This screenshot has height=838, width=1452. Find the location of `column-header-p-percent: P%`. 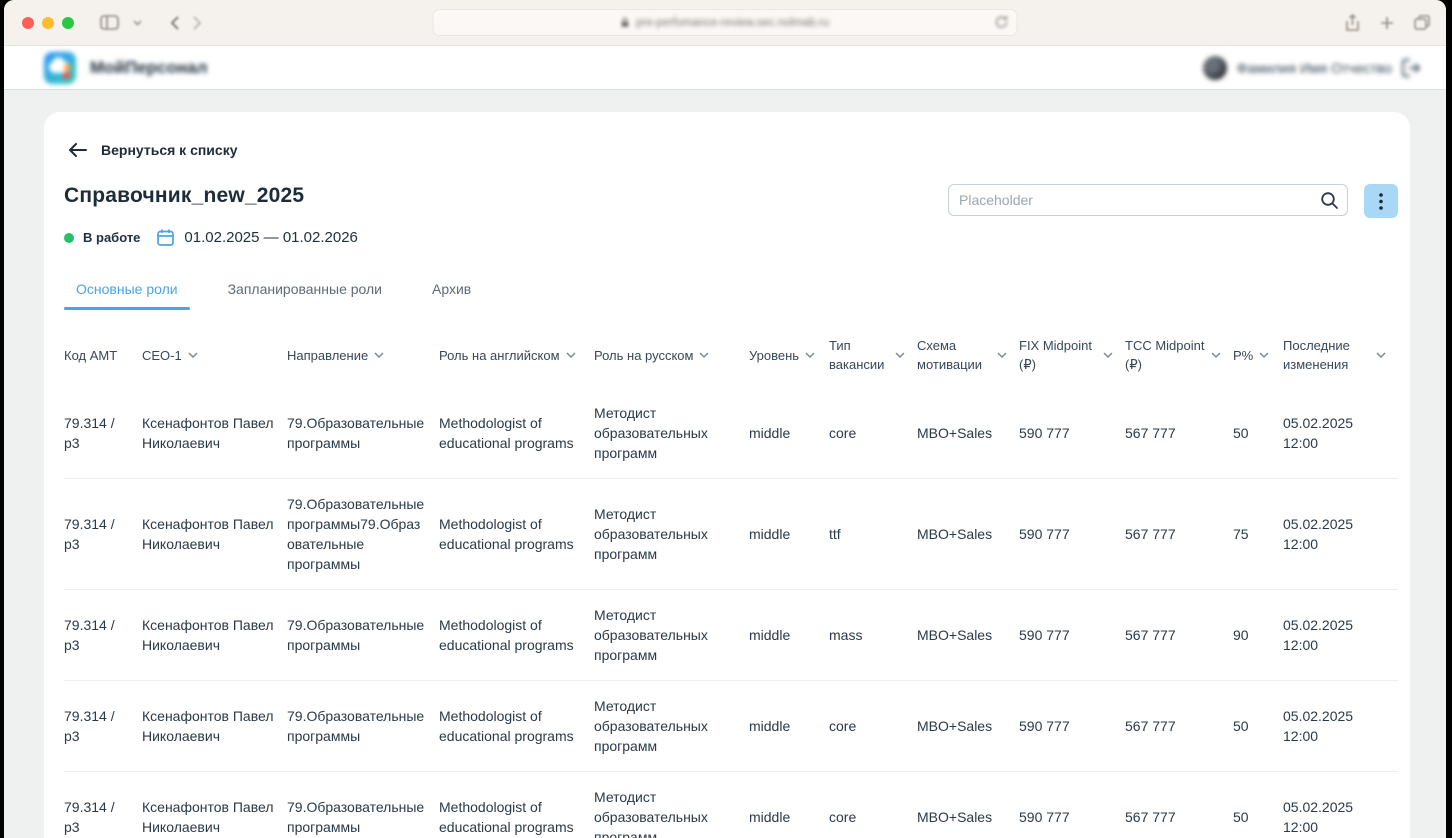

column-header-p-percent: P% is located at coordinates (1258, 355).